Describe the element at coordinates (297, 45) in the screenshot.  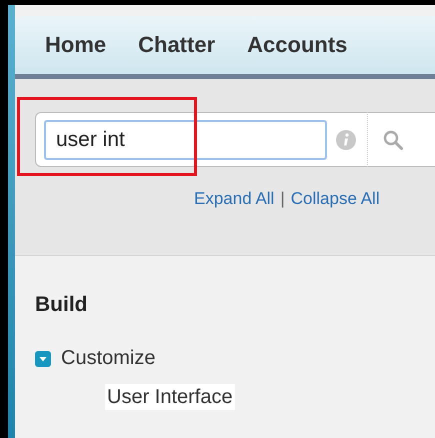
I see `nav-tab: Accounts` at that location.